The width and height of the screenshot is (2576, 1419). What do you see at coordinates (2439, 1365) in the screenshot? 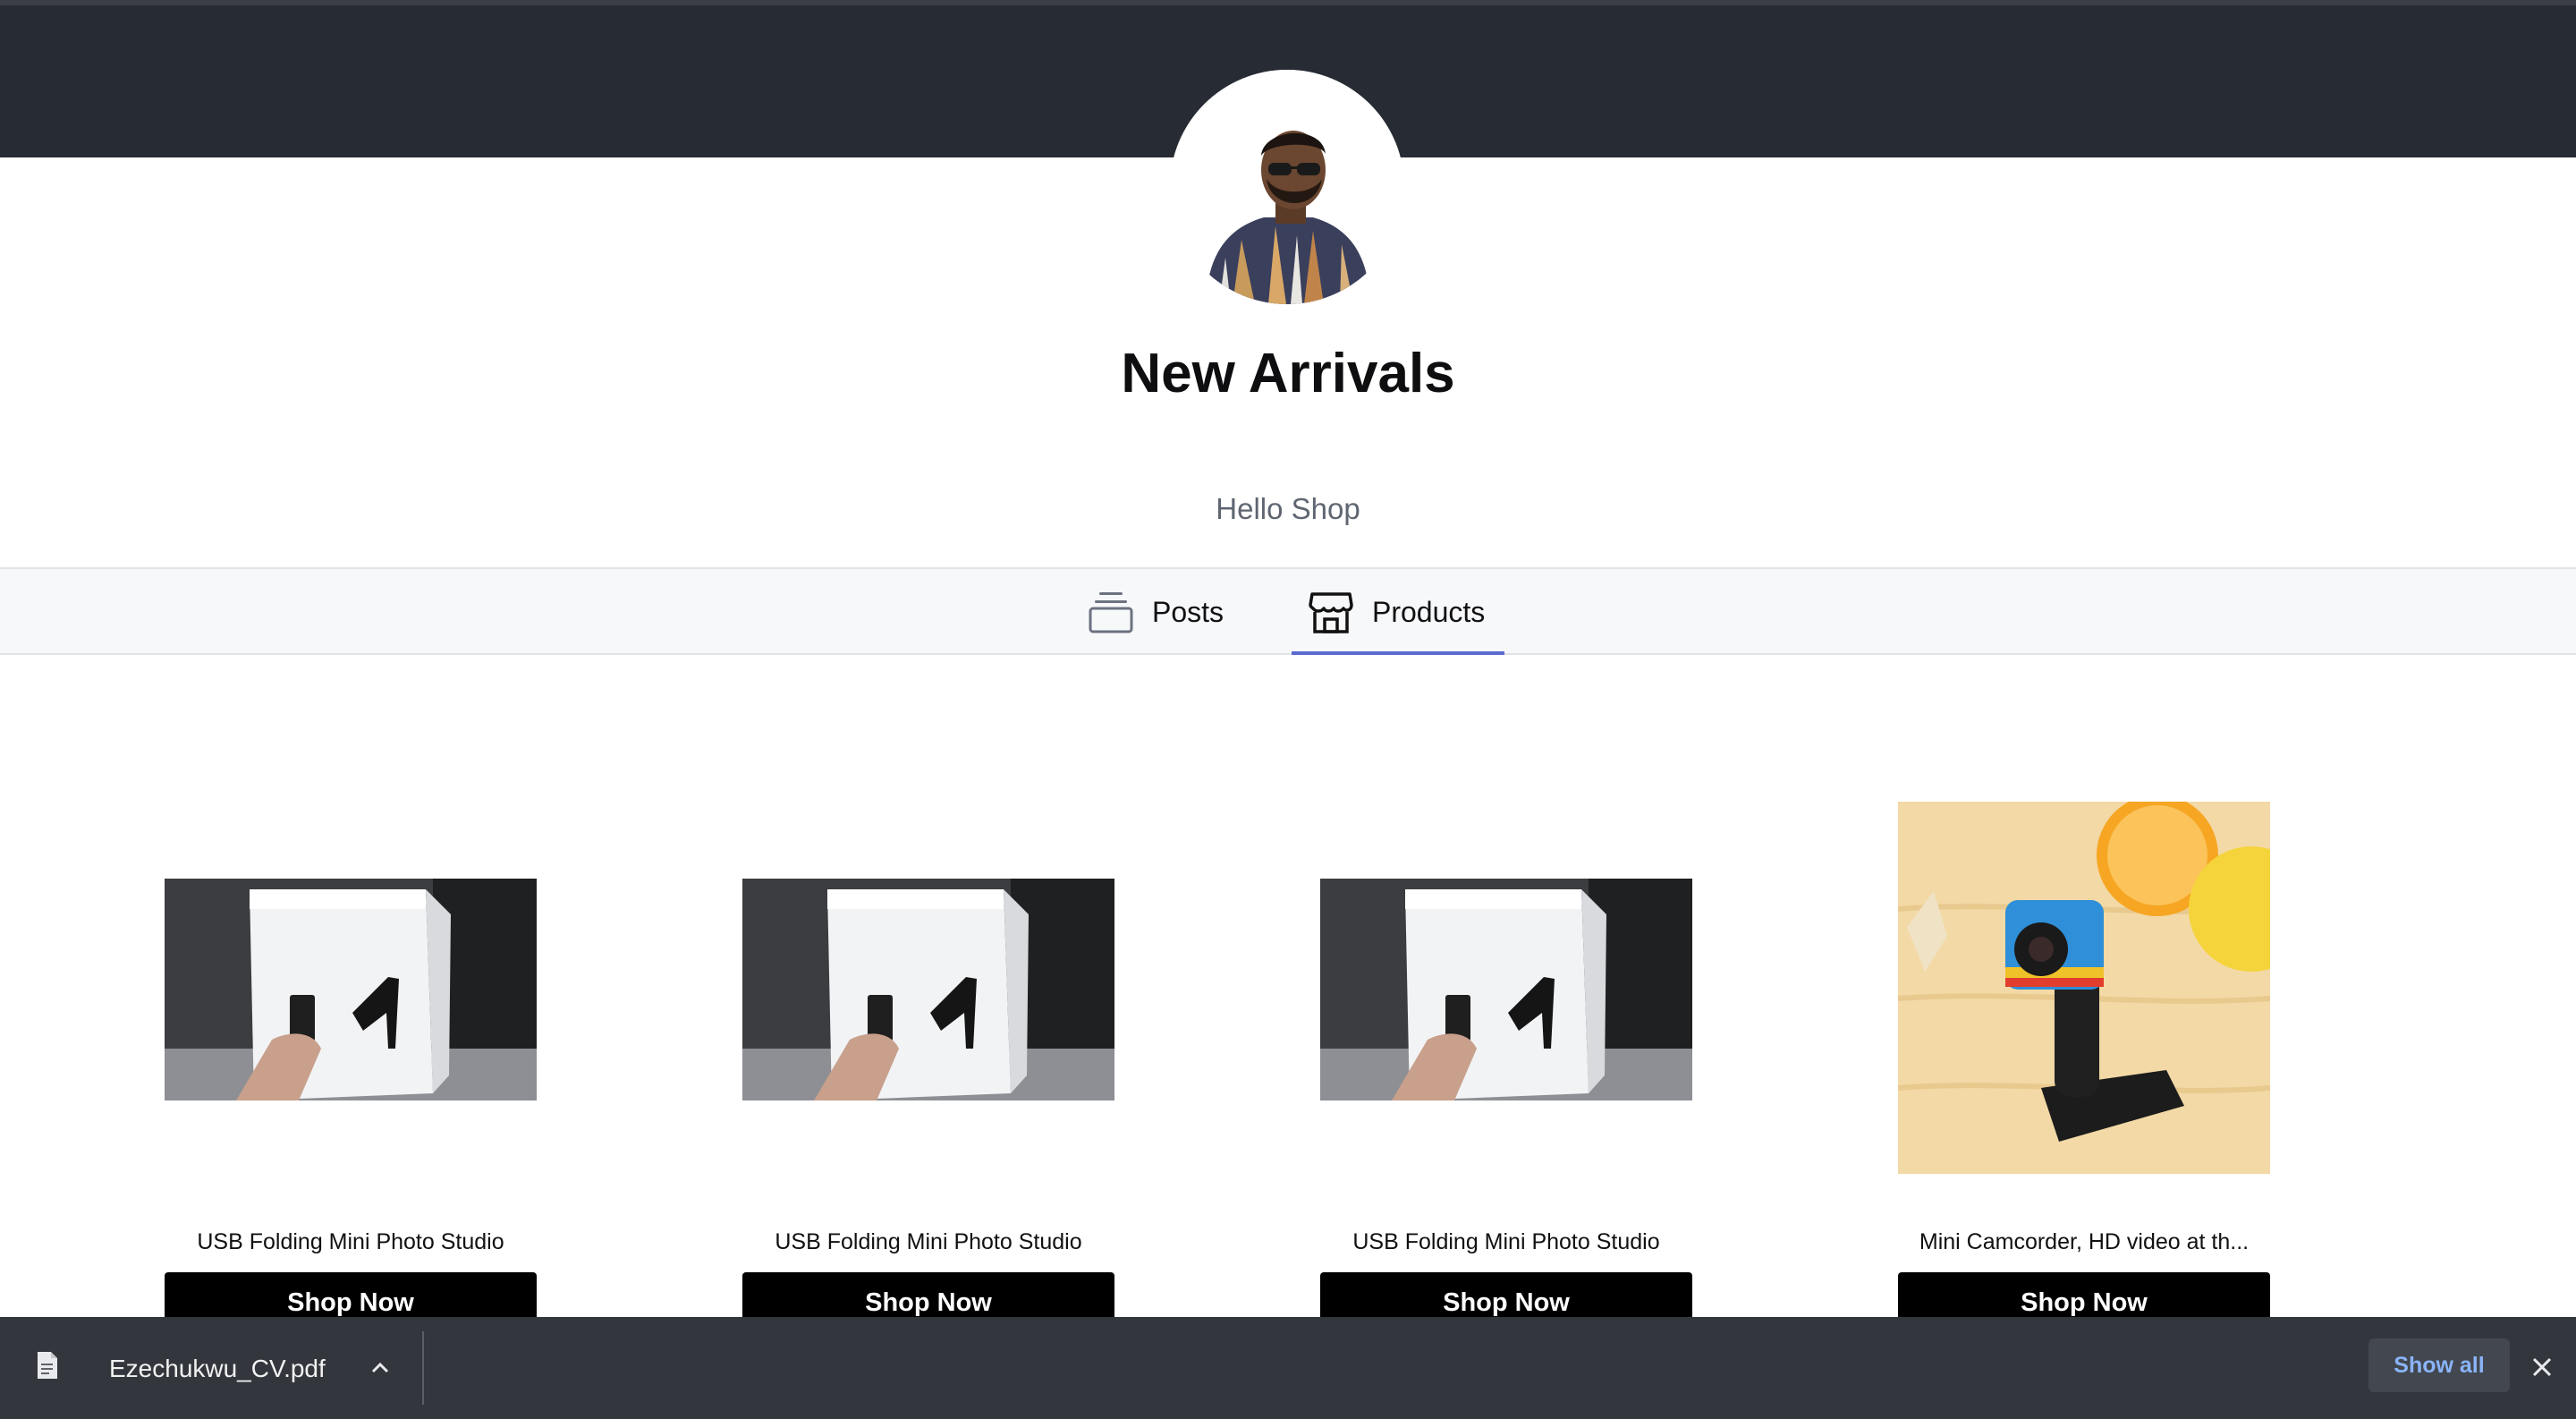
I see `show-all-button: Show all` at bounding box center [2439, 1365].